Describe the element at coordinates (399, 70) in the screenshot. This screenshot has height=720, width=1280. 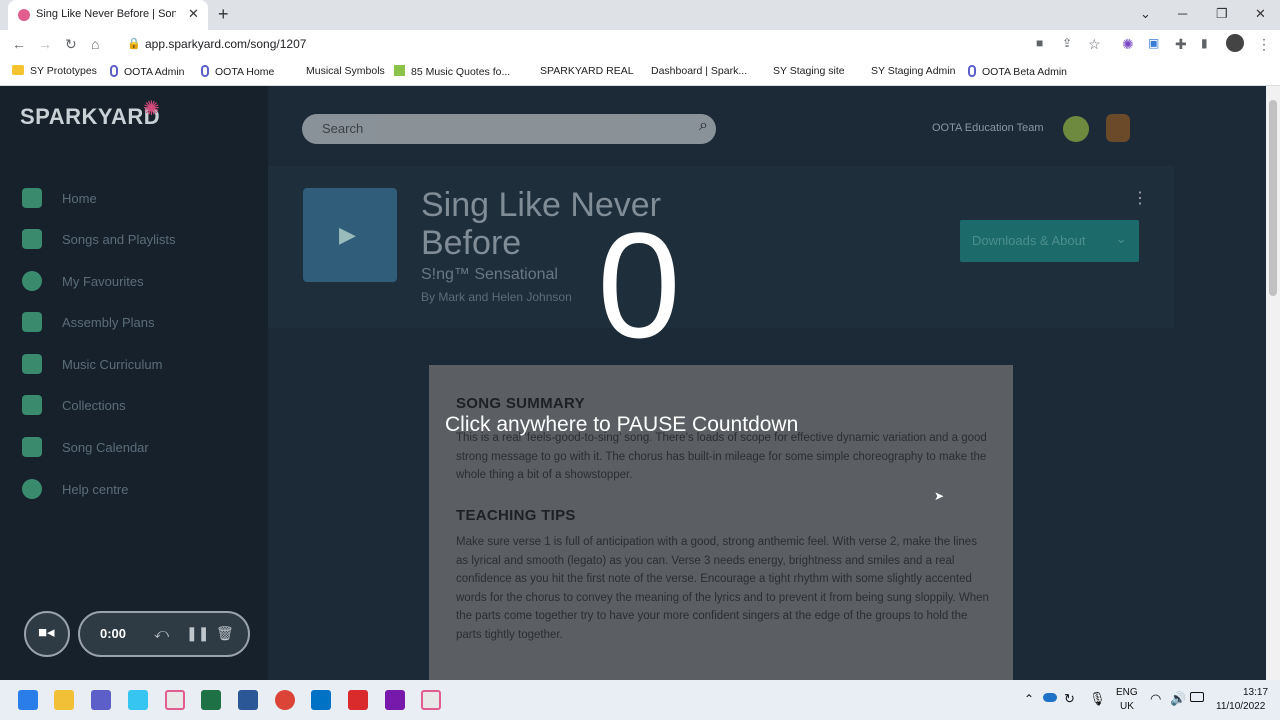
I see `green-icon` at that location.